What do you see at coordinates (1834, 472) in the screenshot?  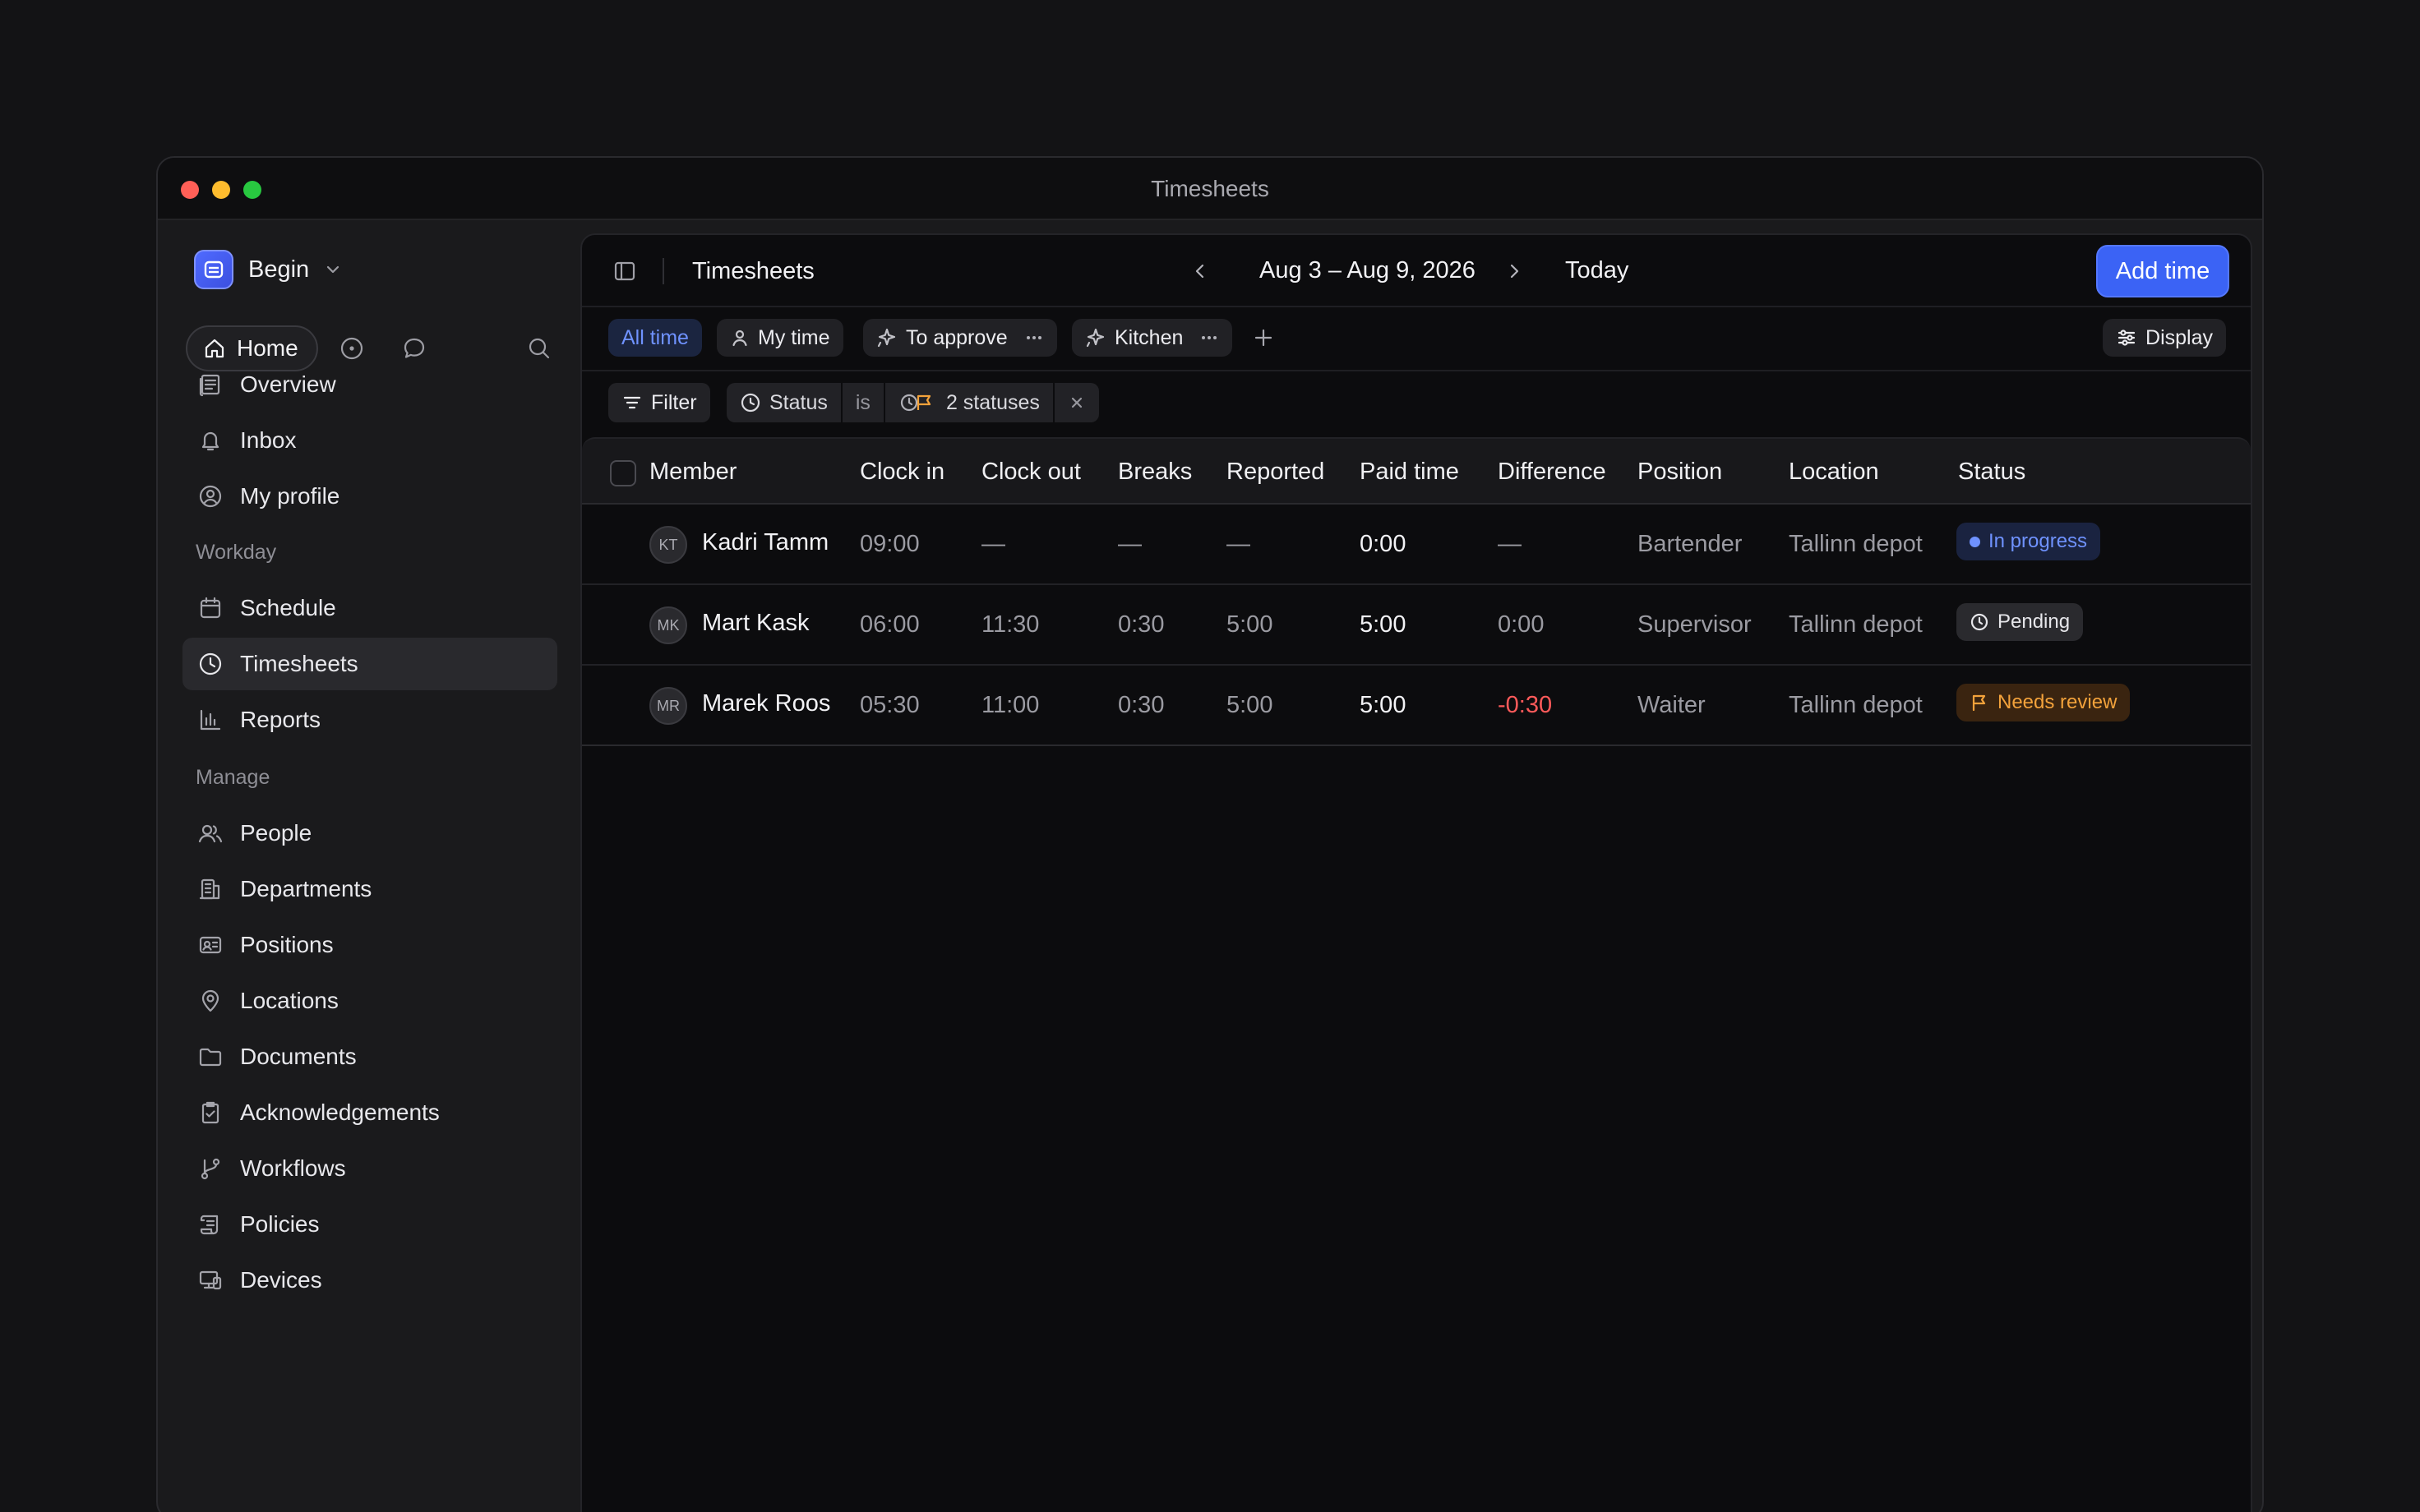 I see `column-header-location: Location` at bounding box center [1834, 472].